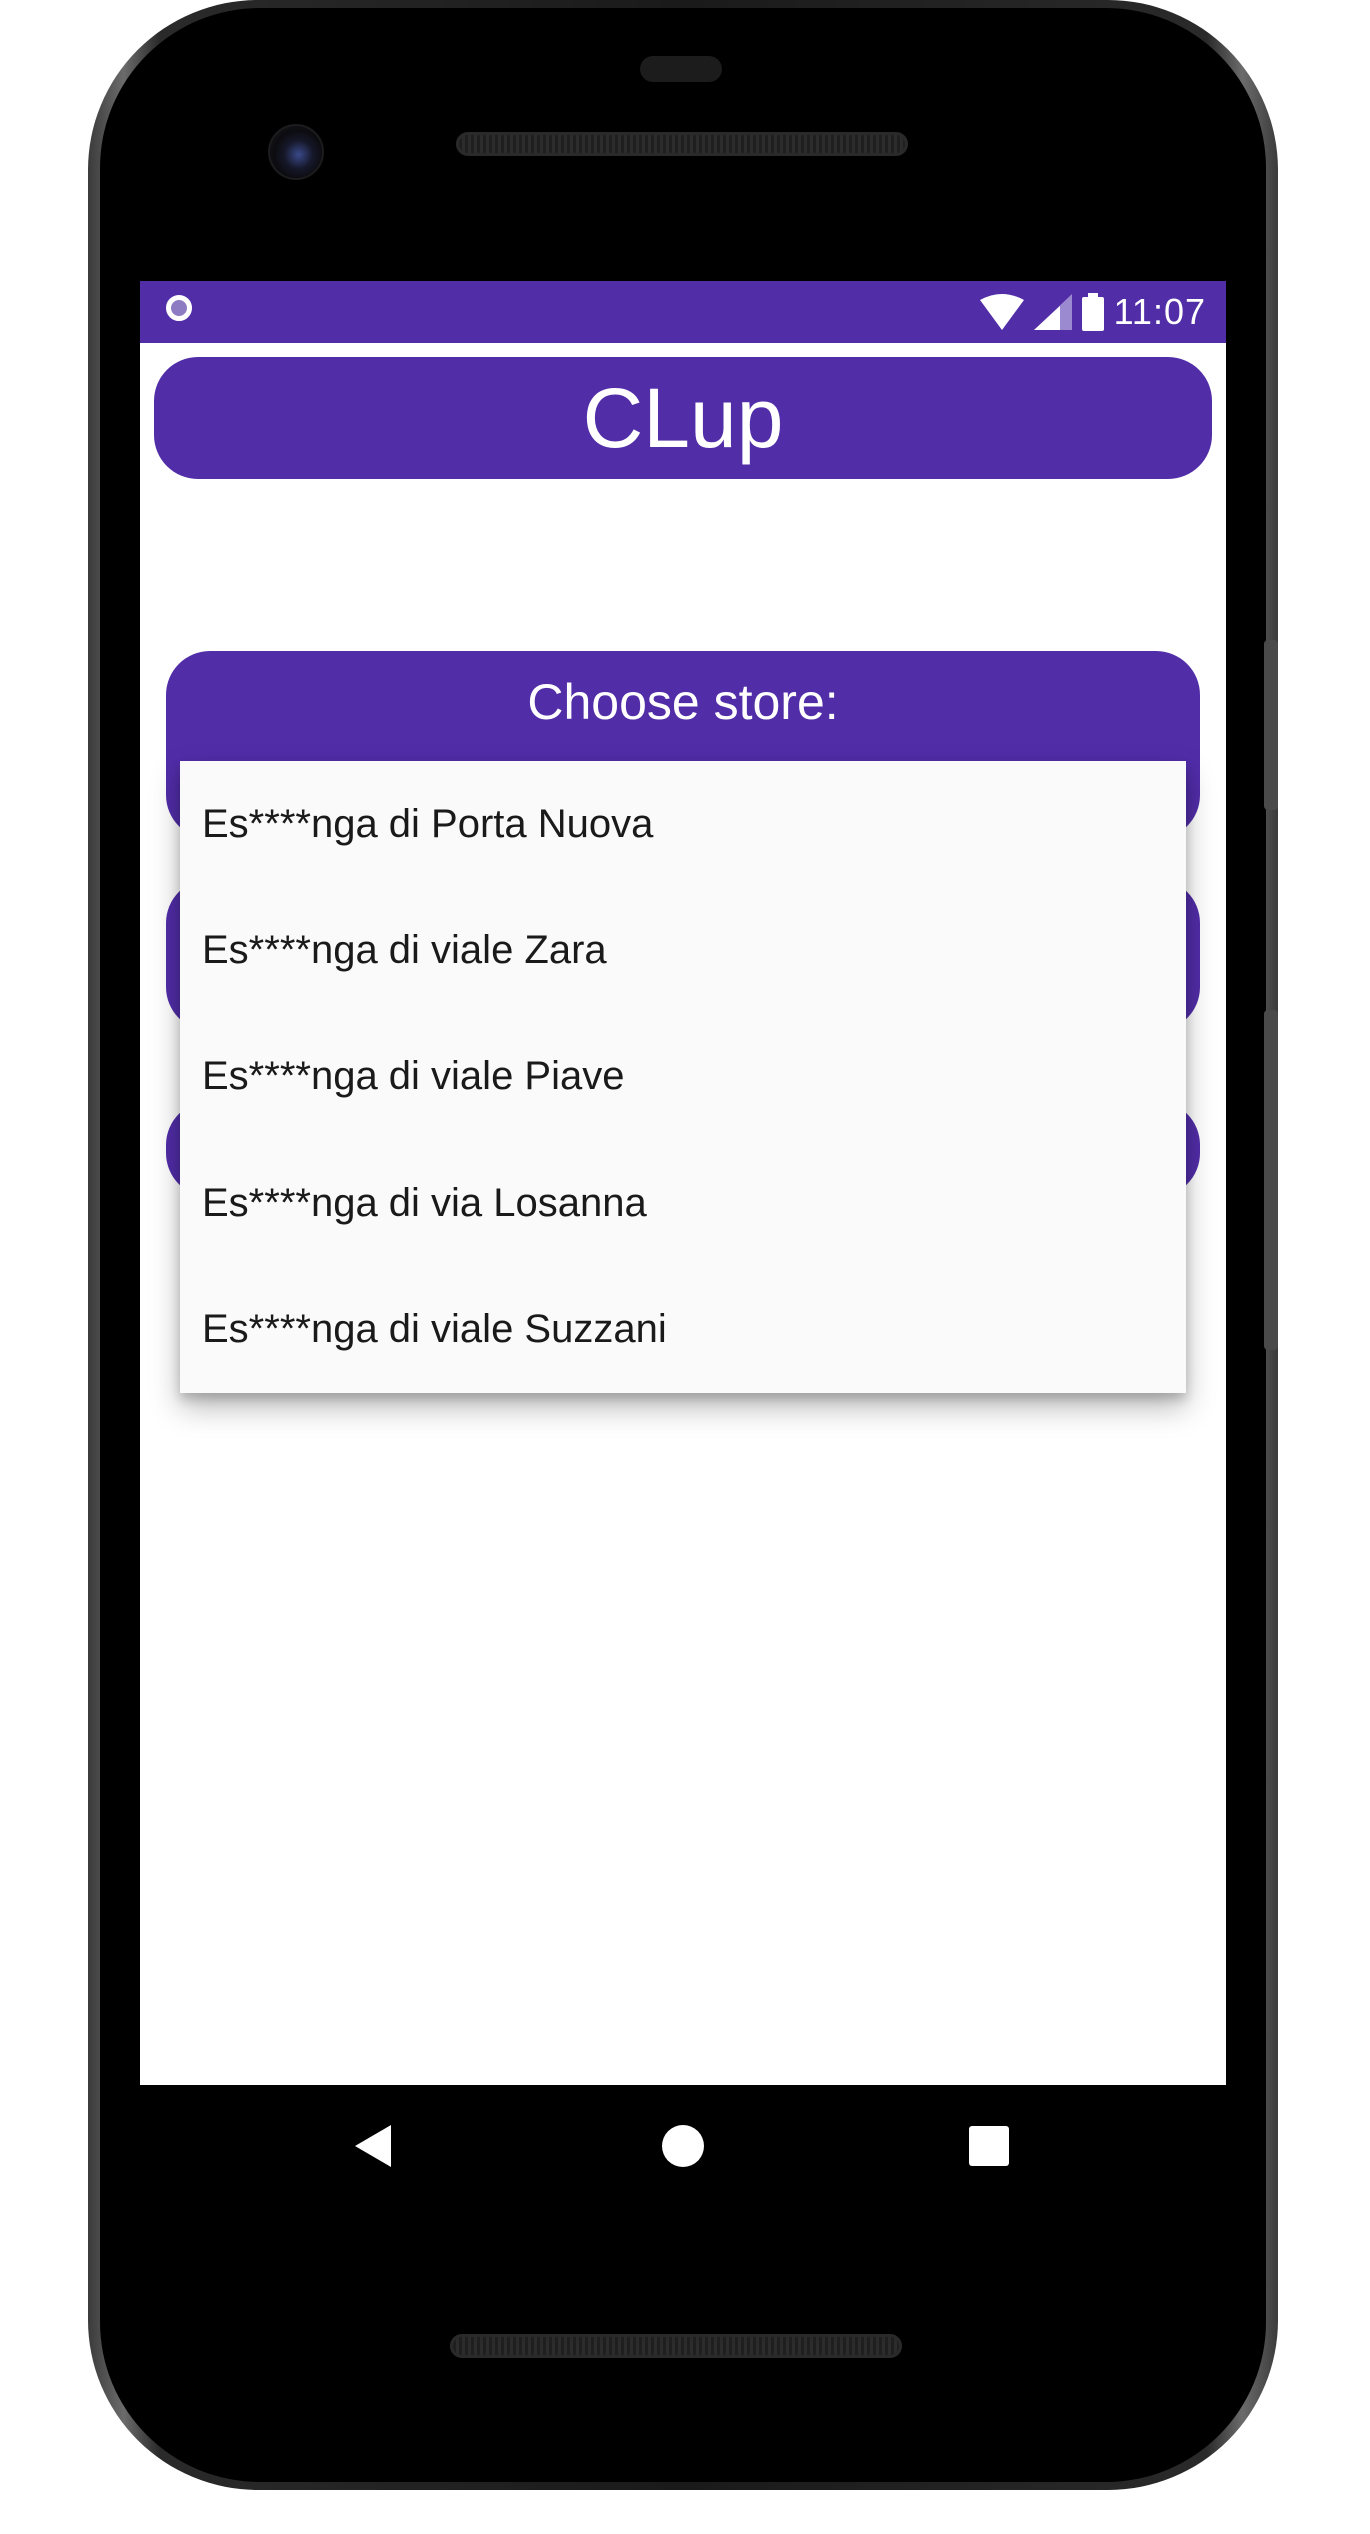  I want to click on store-option: Es****nga di Porta Nuova, so click(683, 824).